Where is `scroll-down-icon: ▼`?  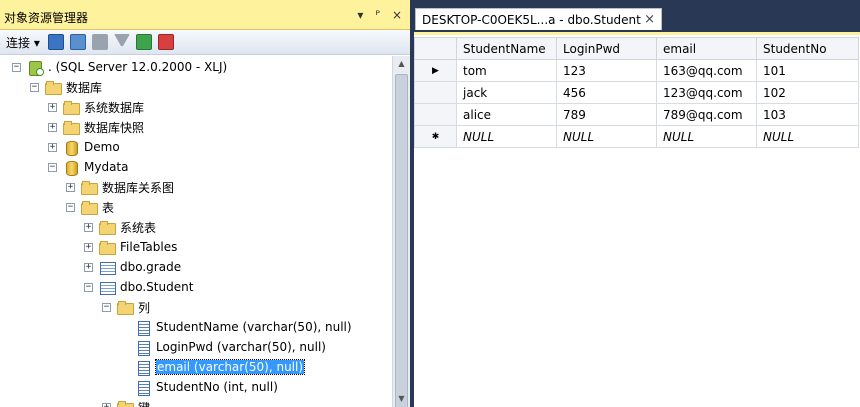
scroll-down-icon: ▼ is located at coordinates (401, 399).